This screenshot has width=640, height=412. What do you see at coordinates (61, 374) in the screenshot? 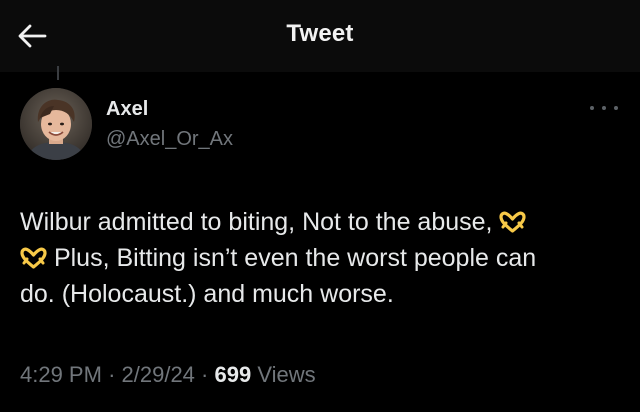
I see `tweet-time: 4:29 PM` at bounding box center [61, 374].